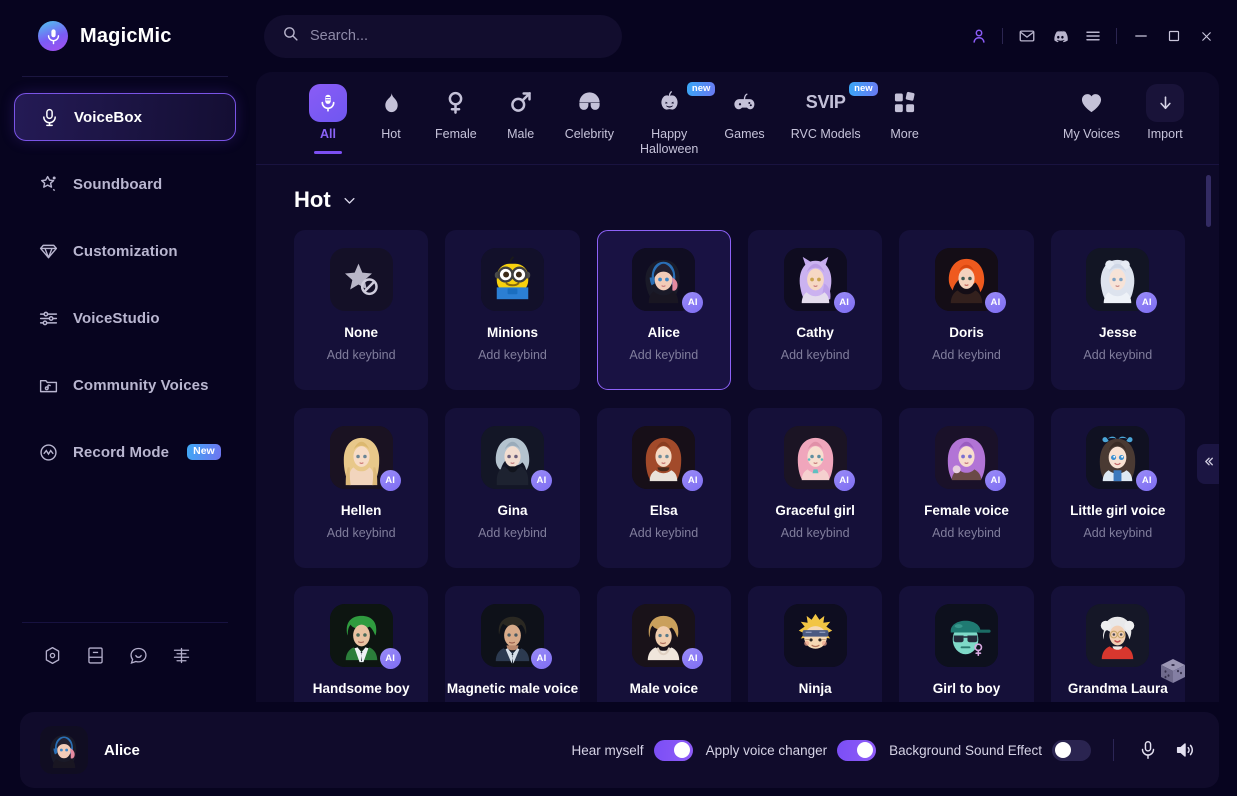 Image resolution: width=1237 pixels, height=796 pixels. What do you see at coordinates (181, 655) in the screenshot?
I see `shortcuts-icon` at bounding box center [181, 655].